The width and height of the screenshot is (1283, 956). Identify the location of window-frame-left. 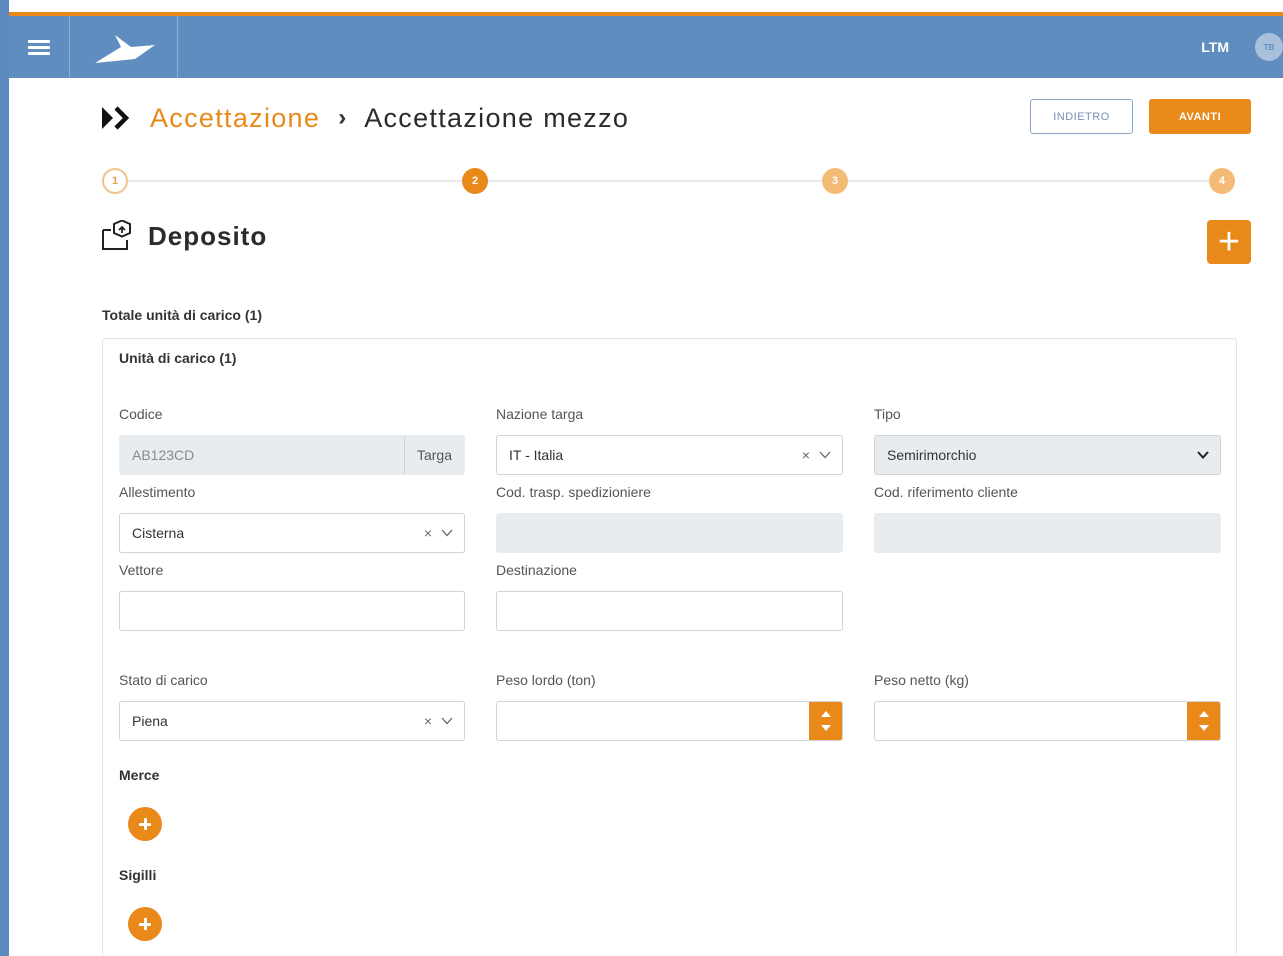
(4, 478).